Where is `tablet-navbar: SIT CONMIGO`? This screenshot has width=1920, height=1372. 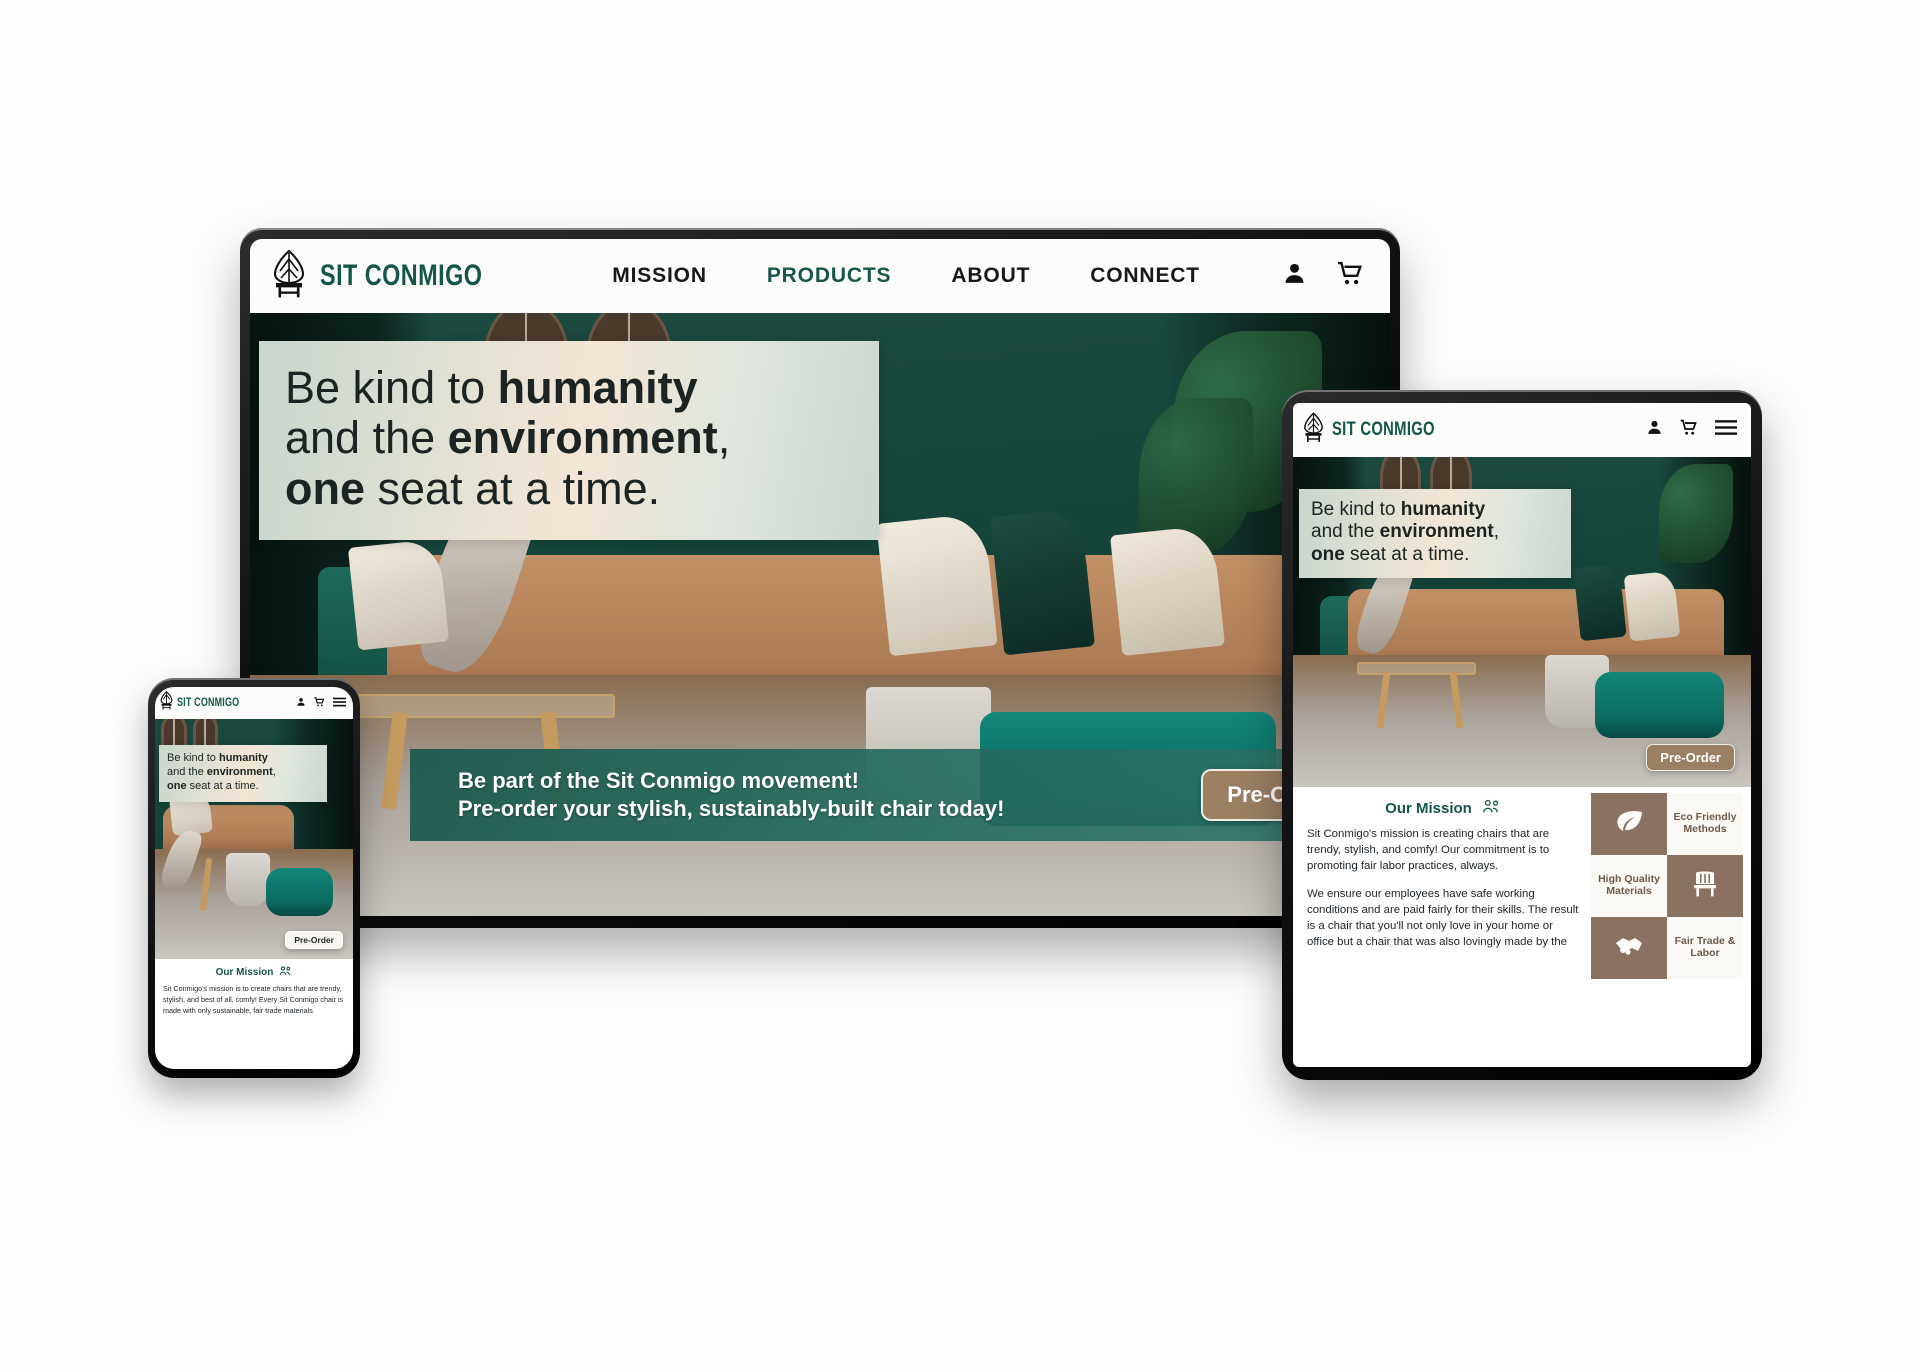
tablet-navbar: SIT CONMIGO is located at coordinates (1522, 430).